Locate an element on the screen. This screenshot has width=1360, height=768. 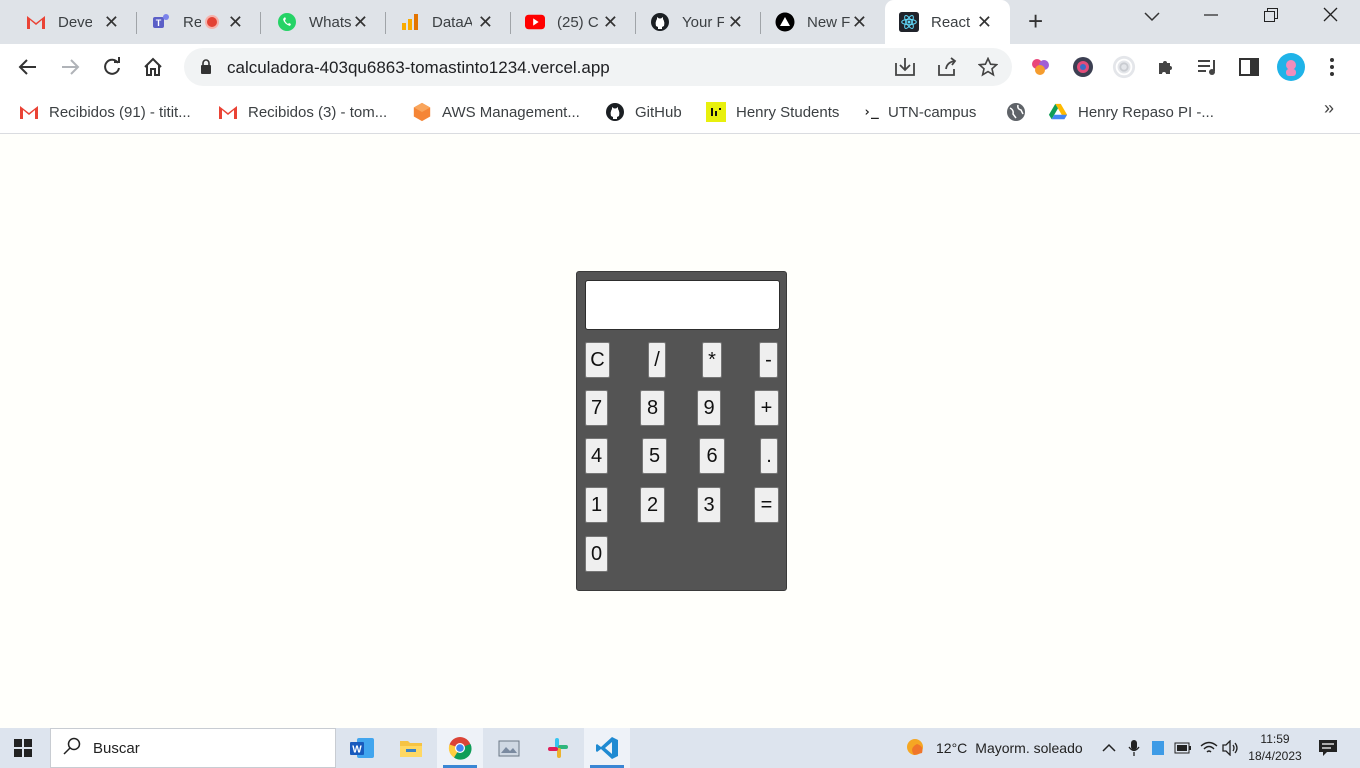
svg-text: W is located at coordinates (357, 750).